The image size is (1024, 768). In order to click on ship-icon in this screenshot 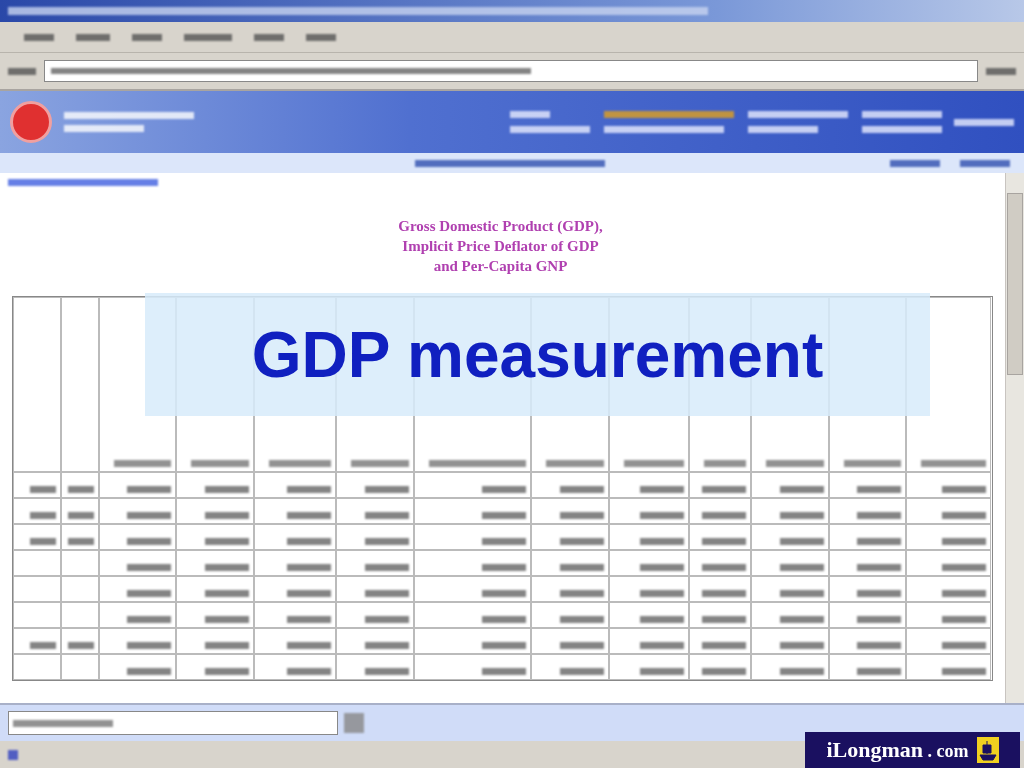, I will do `click(987, 750)`.